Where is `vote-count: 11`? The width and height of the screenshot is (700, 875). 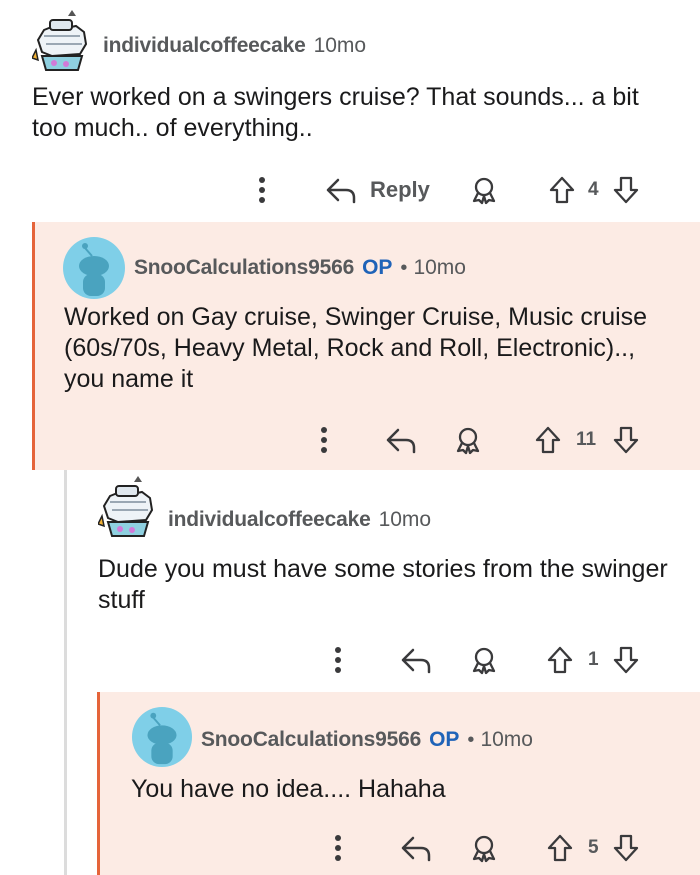 vote-count: 11 is located at coordinates (586, 439).